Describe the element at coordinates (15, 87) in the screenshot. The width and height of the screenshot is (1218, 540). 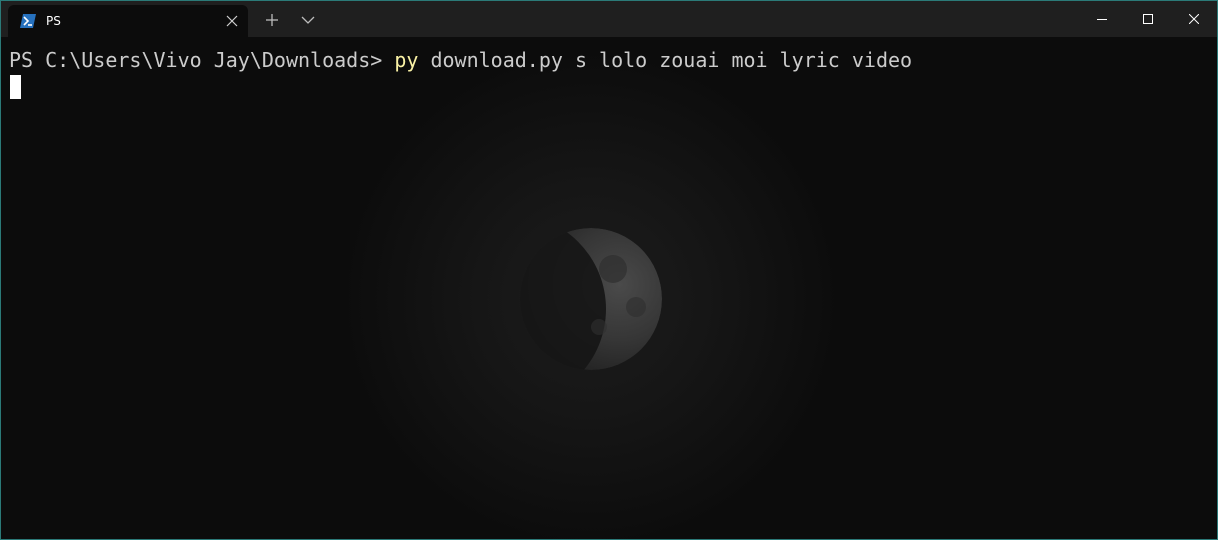
I see `text-cursor` at that location.